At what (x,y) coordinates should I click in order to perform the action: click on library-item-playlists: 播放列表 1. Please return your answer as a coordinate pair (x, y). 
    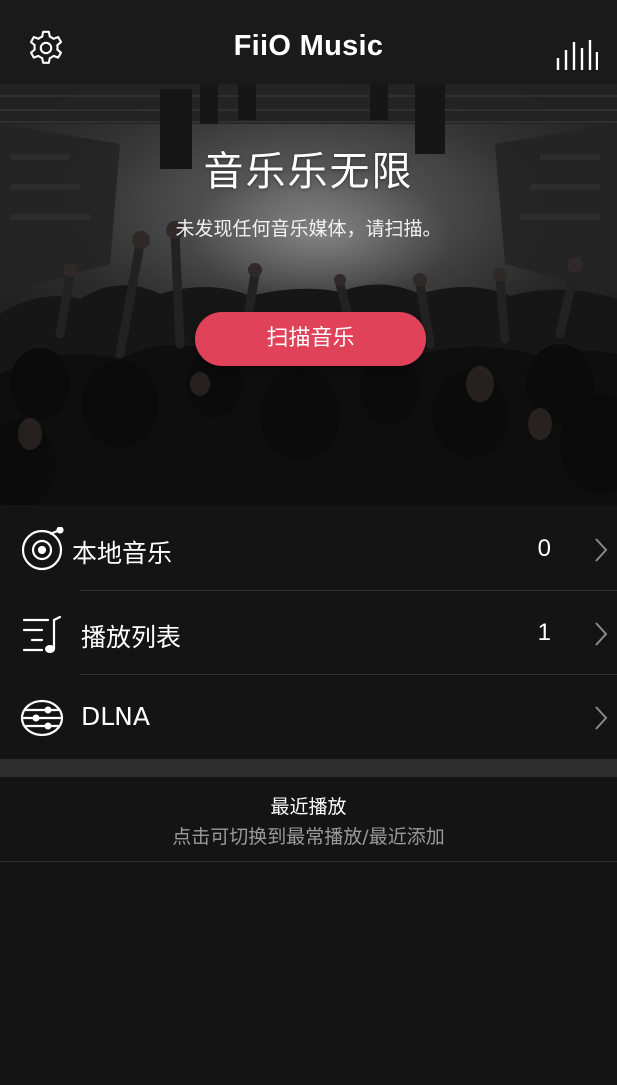
    Looking at the image, I should click on (308, 633).